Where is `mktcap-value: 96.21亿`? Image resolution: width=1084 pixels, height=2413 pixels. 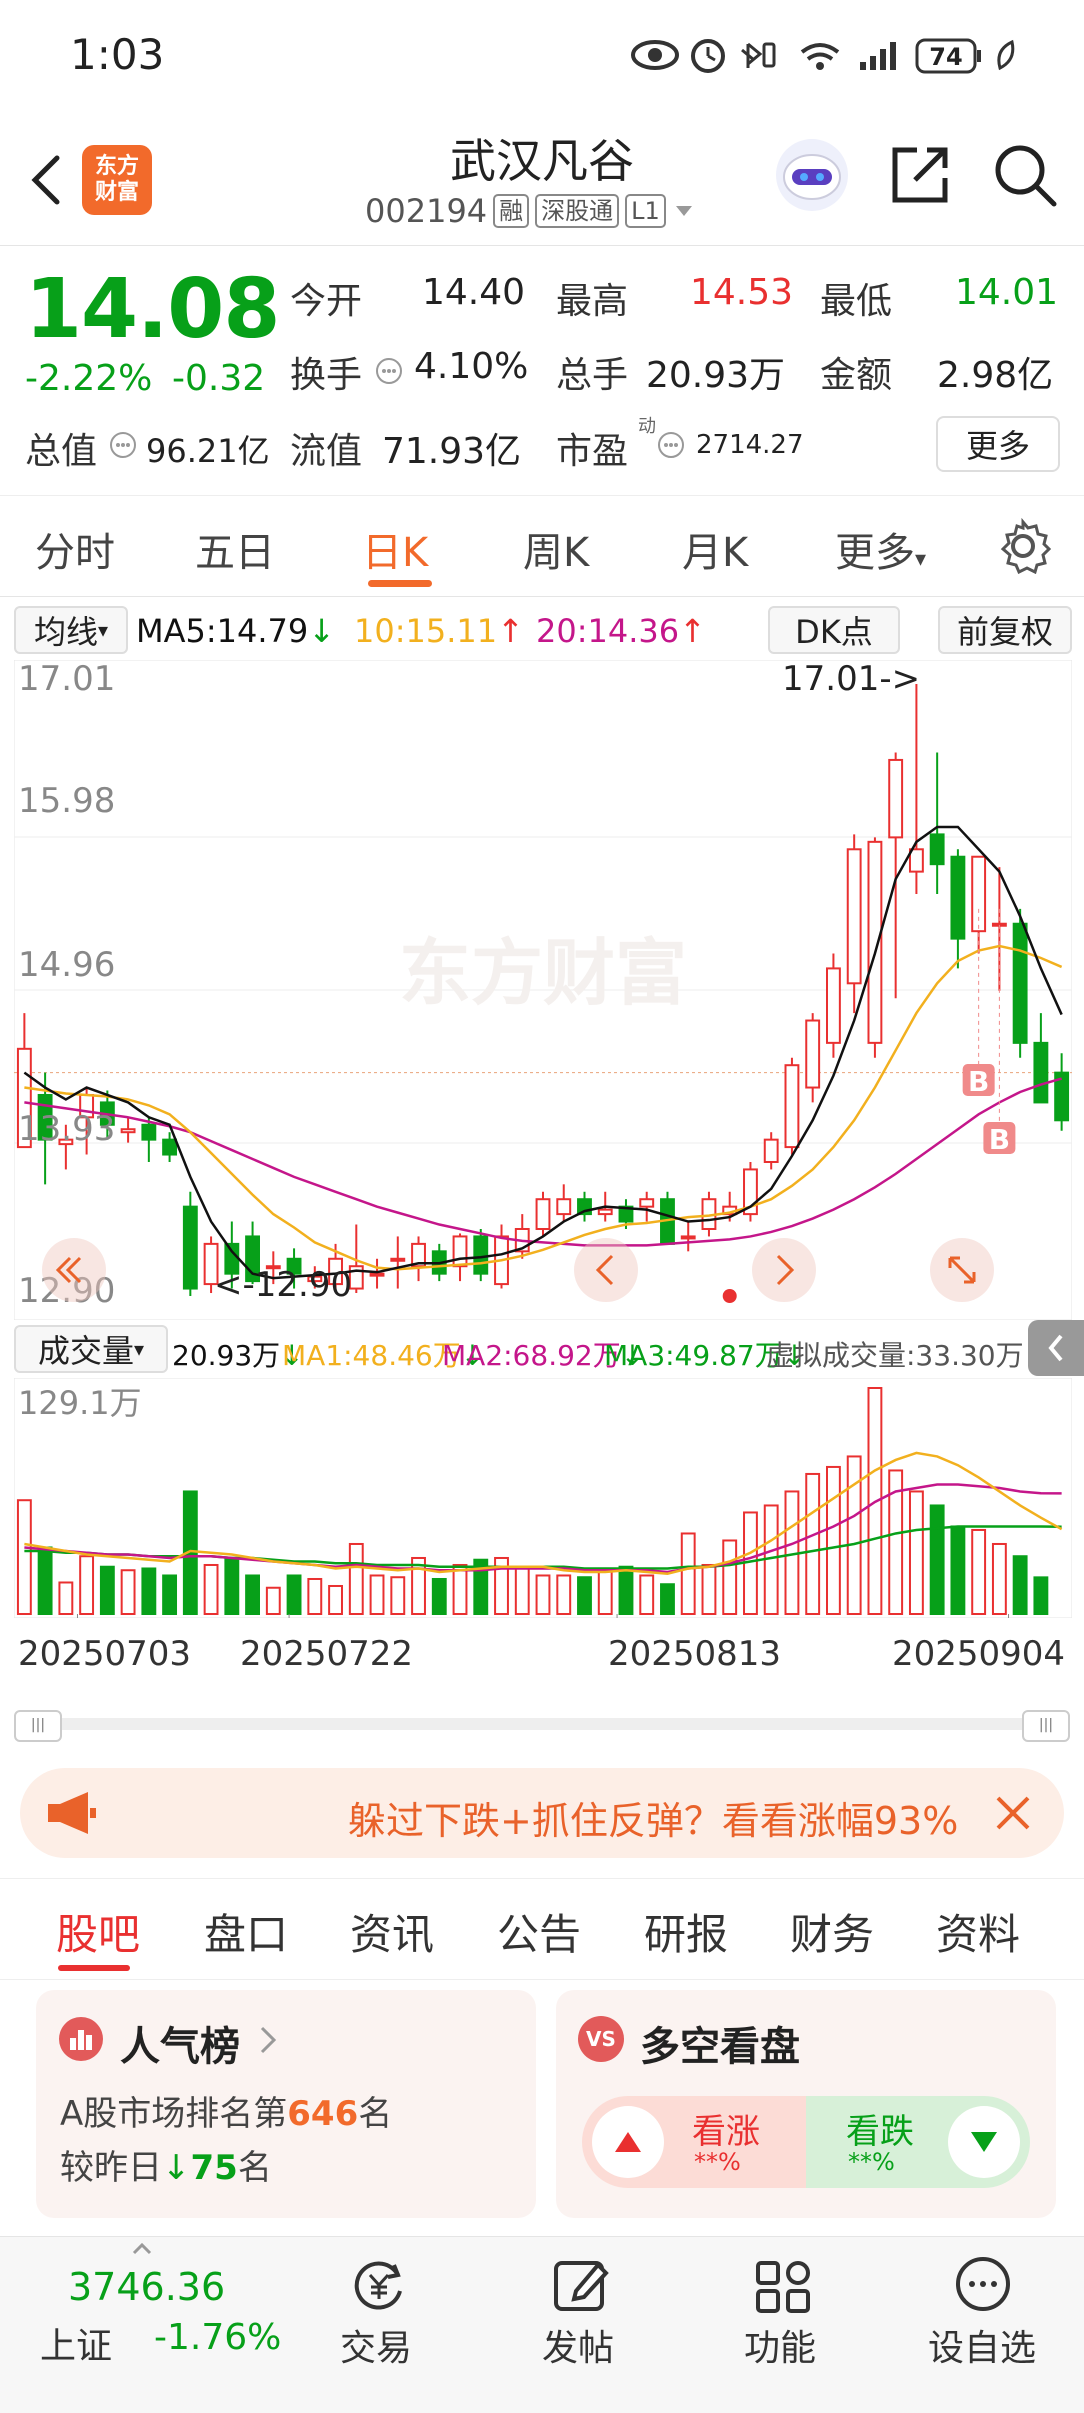 mktcap-value: 96.21亿 is located at coordinates (208, 451).